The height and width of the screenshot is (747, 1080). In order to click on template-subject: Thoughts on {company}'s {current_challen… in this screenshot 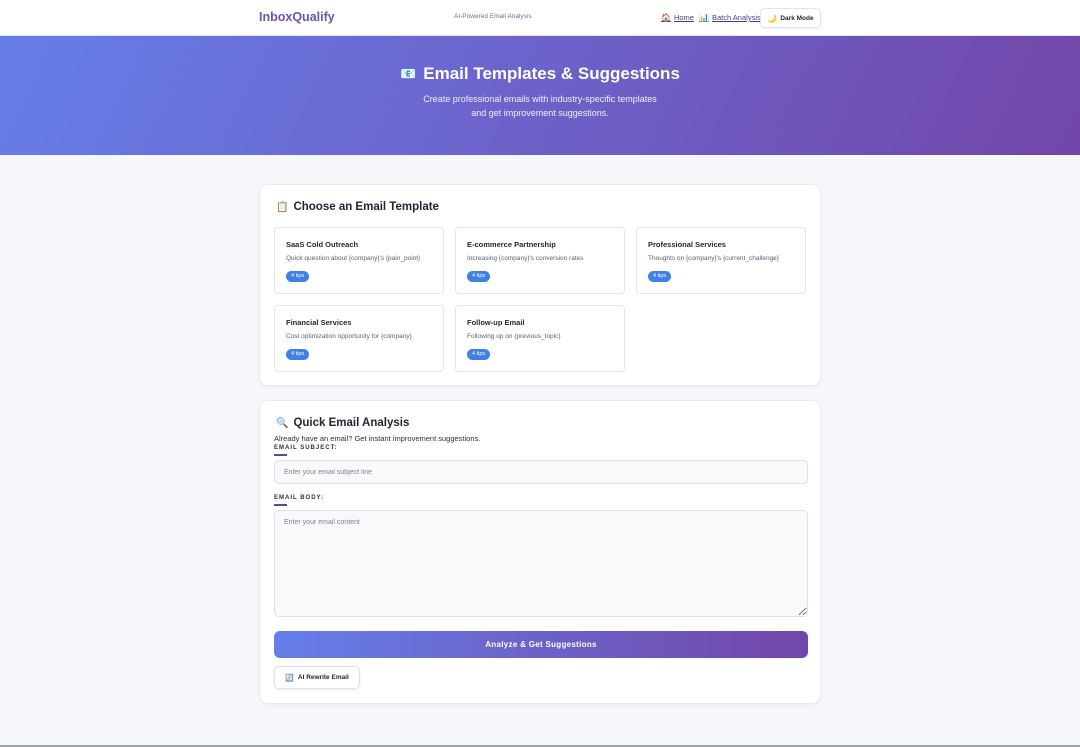, I will do `click(713, 258)`.